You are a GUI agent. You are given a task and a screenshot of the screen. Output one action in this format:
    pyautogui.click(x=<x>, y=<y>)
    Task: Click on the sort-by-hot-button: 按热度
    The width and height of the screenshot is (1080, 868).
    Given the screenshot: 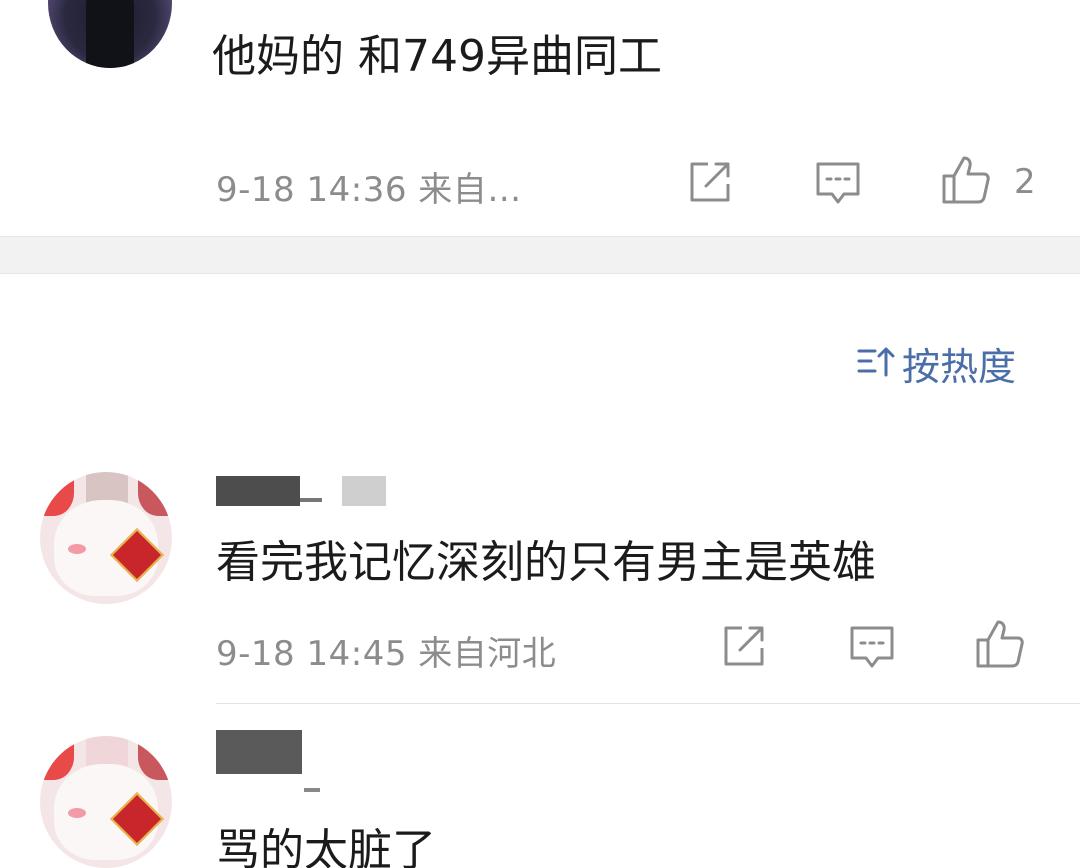 What is the action you would take?
    pyautogui.click(x=936, y=363)
    